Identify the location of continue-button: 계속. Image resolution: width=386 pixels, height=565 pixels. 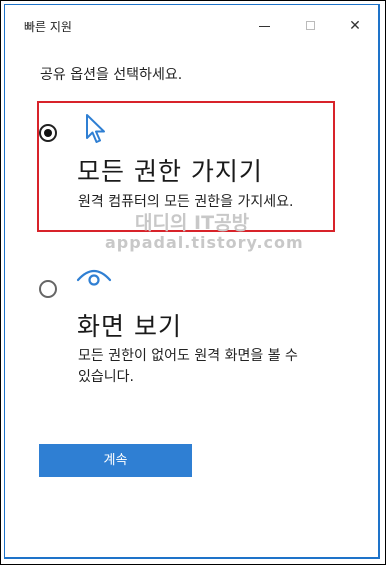
(115, 460).